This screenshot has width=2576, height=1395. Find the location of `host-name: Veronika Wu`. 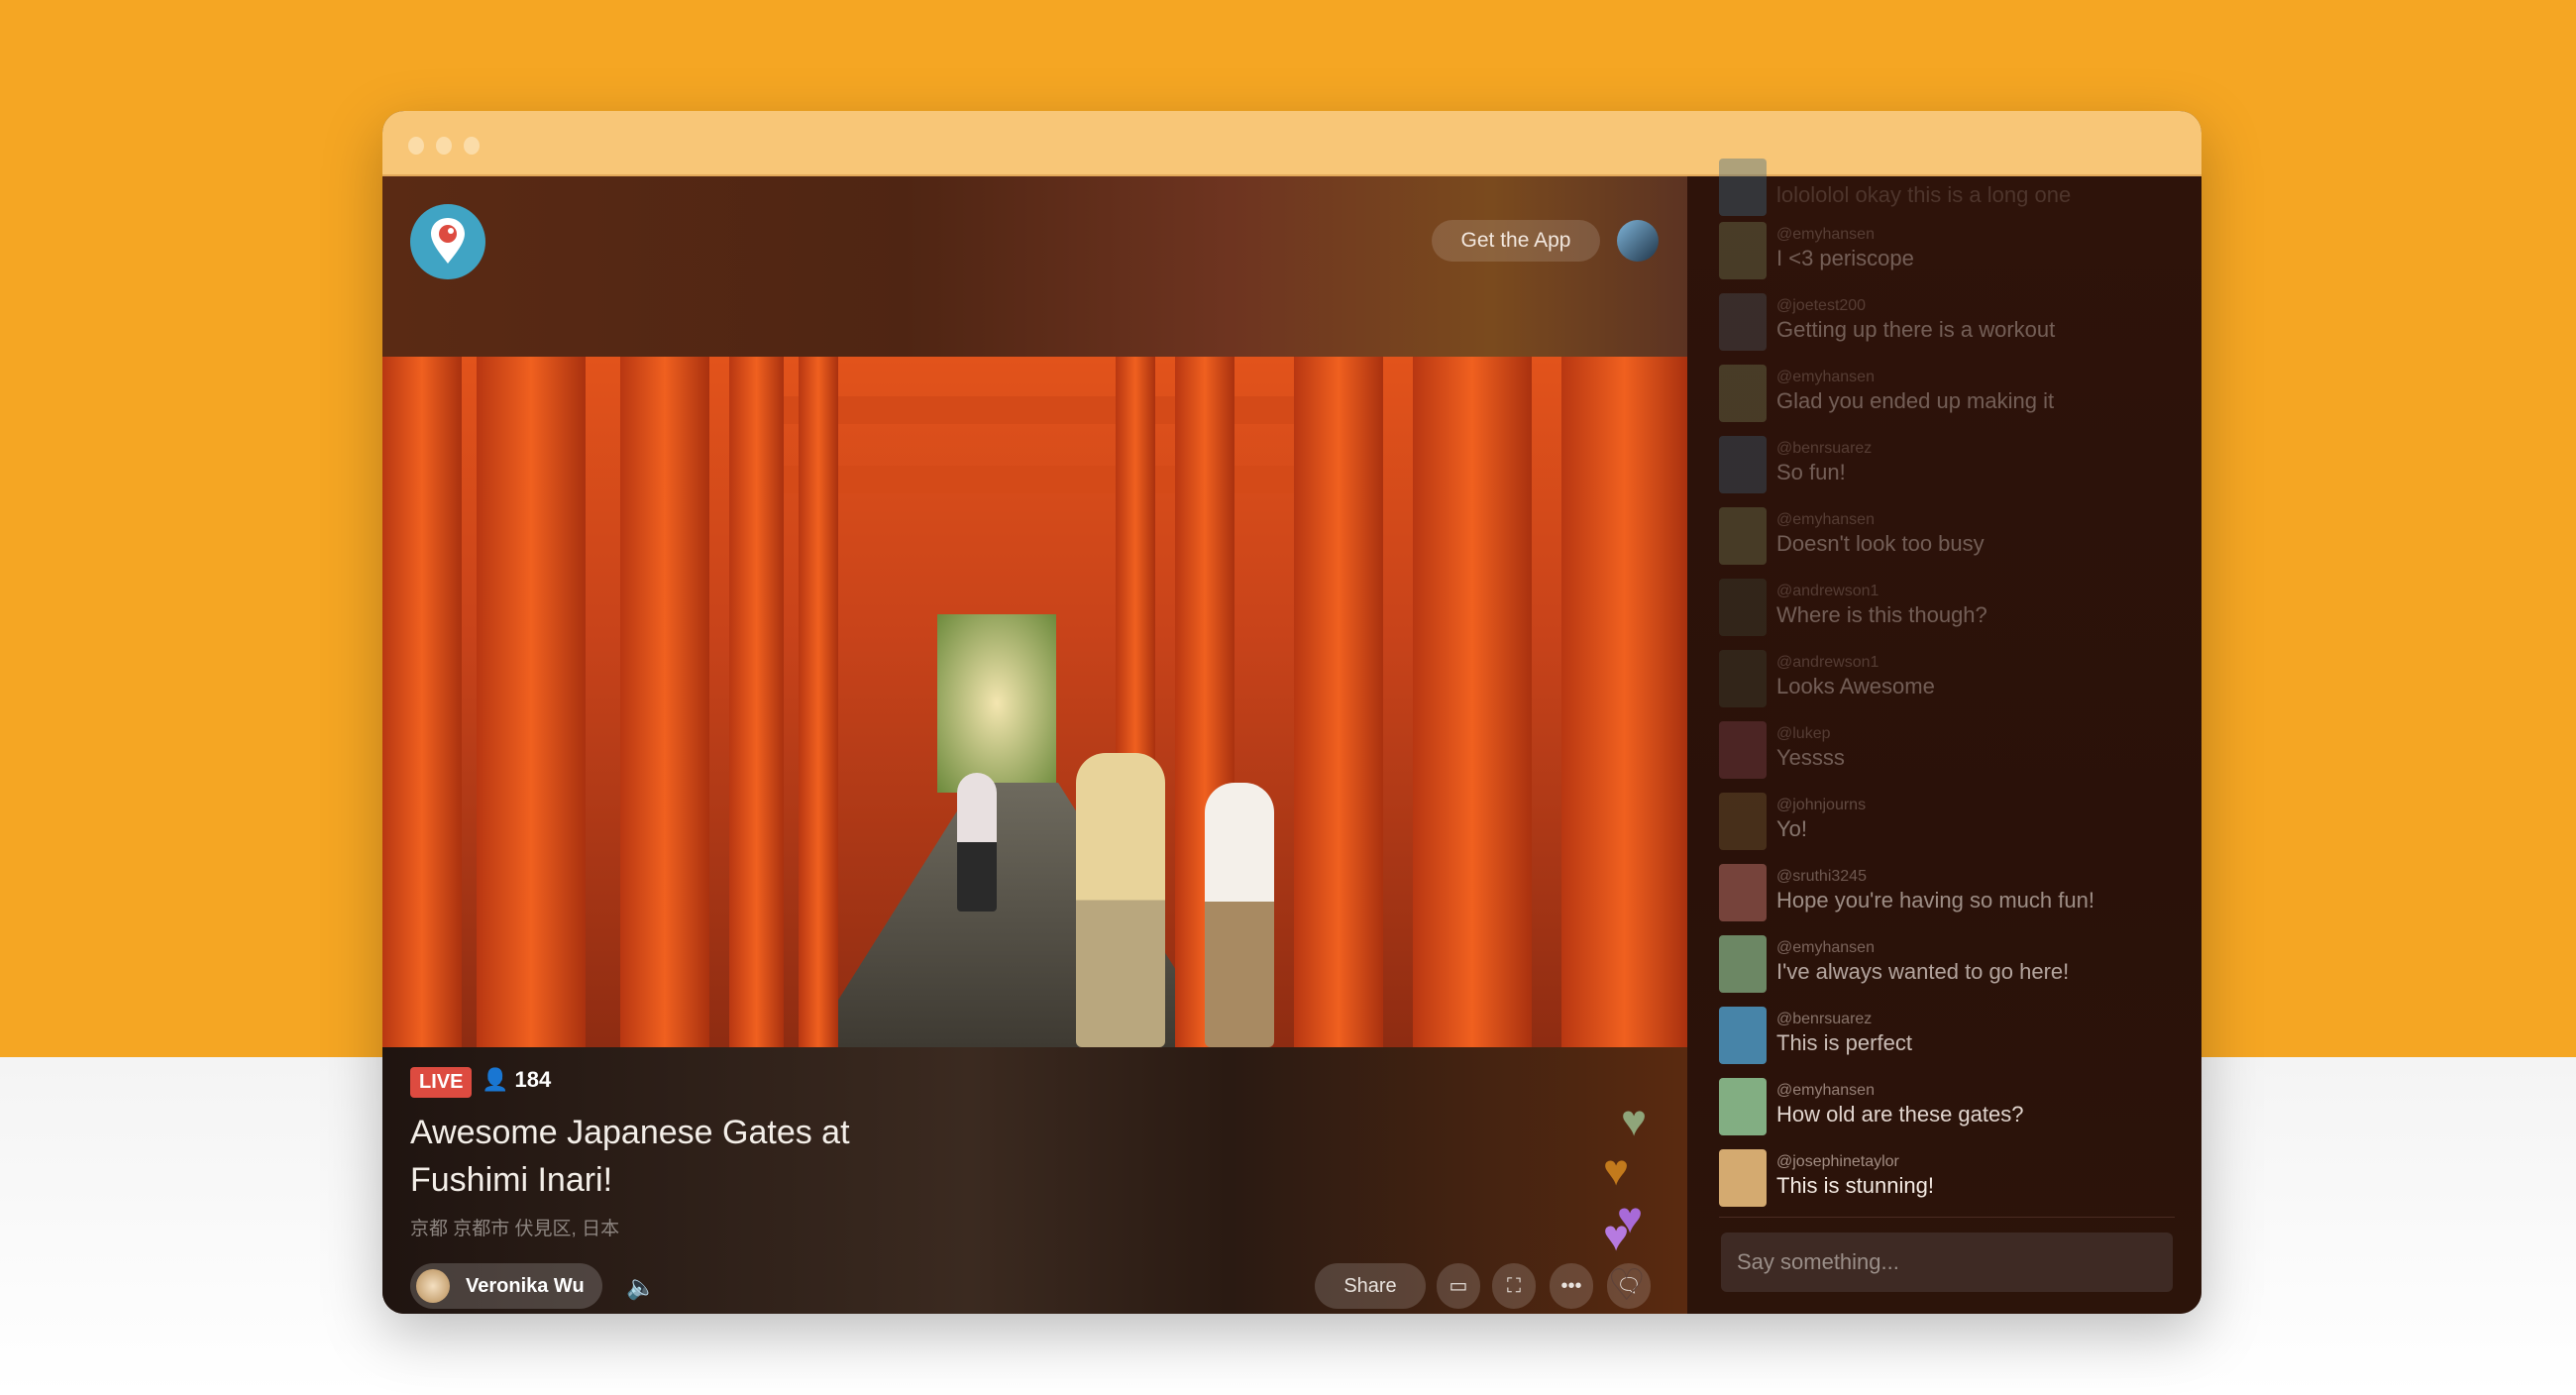

host-name: Veronika Wu is located at coordinates (525, 1286).